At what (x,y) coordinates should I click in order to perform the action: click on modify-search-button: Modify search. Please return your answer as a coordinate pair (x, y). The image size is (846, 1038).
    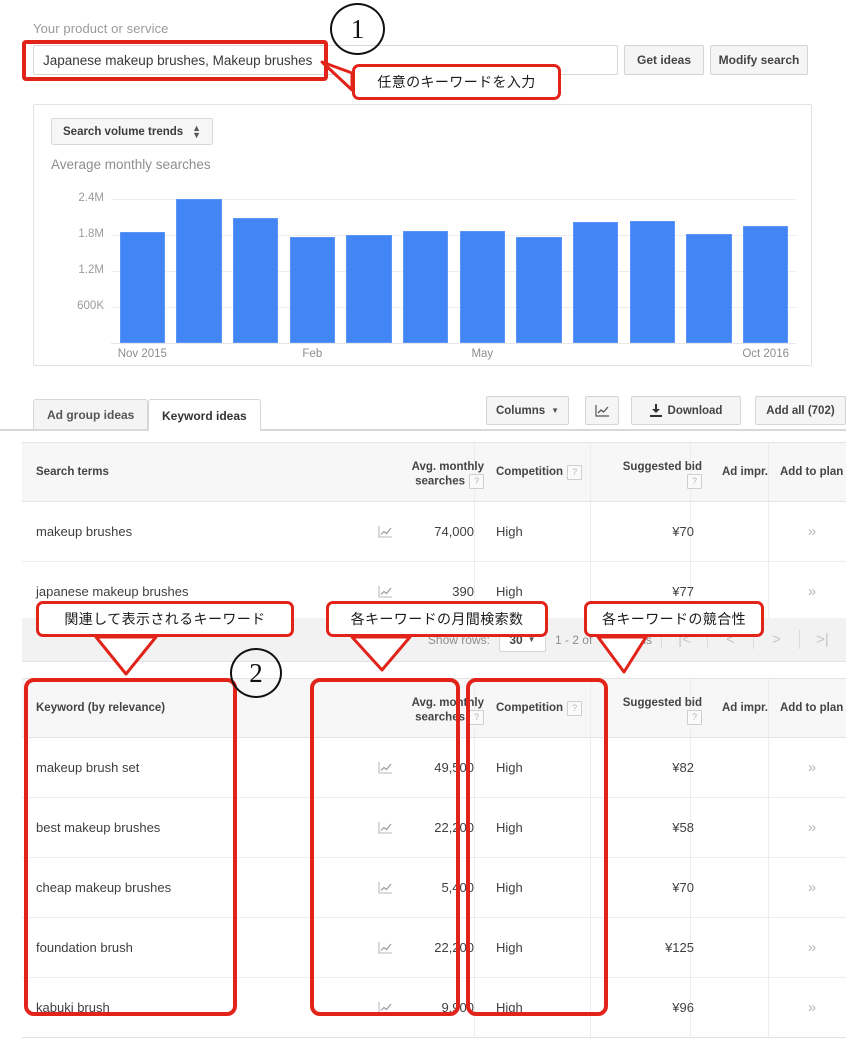
    Looking at the image, I should click on (759, 60).